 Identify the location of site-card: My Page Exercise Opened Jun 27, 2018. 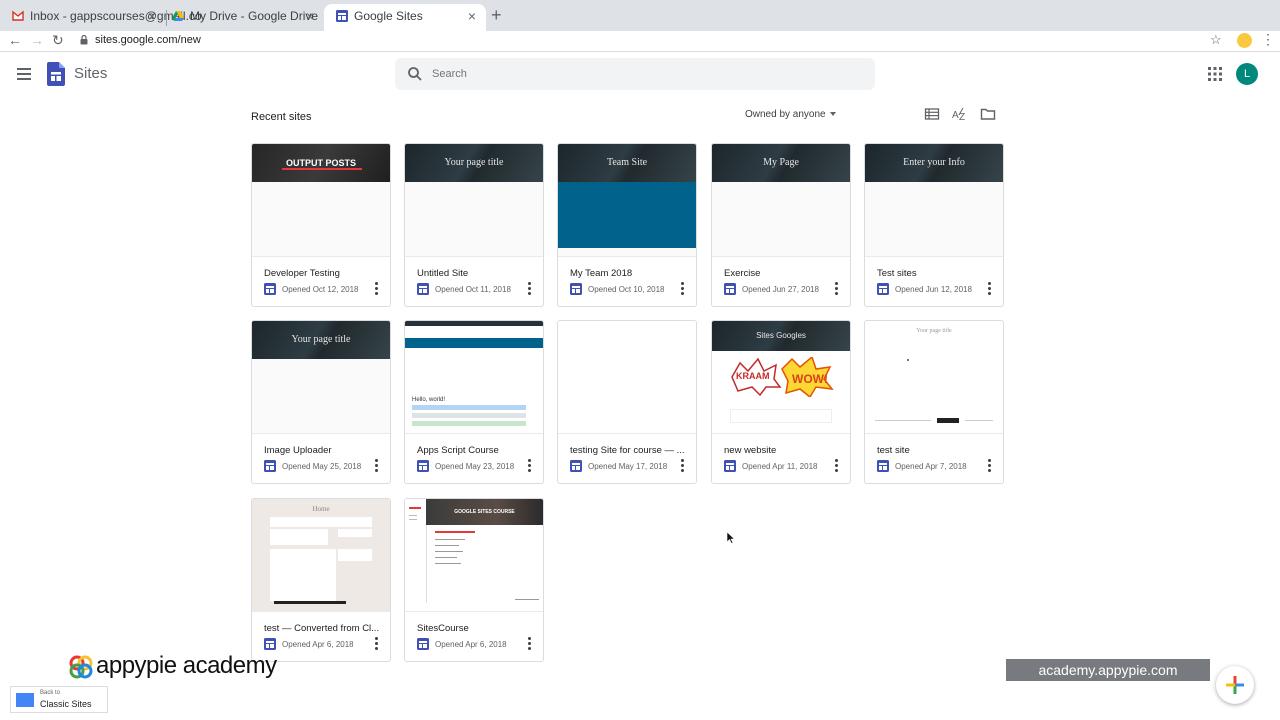
(781, 225).